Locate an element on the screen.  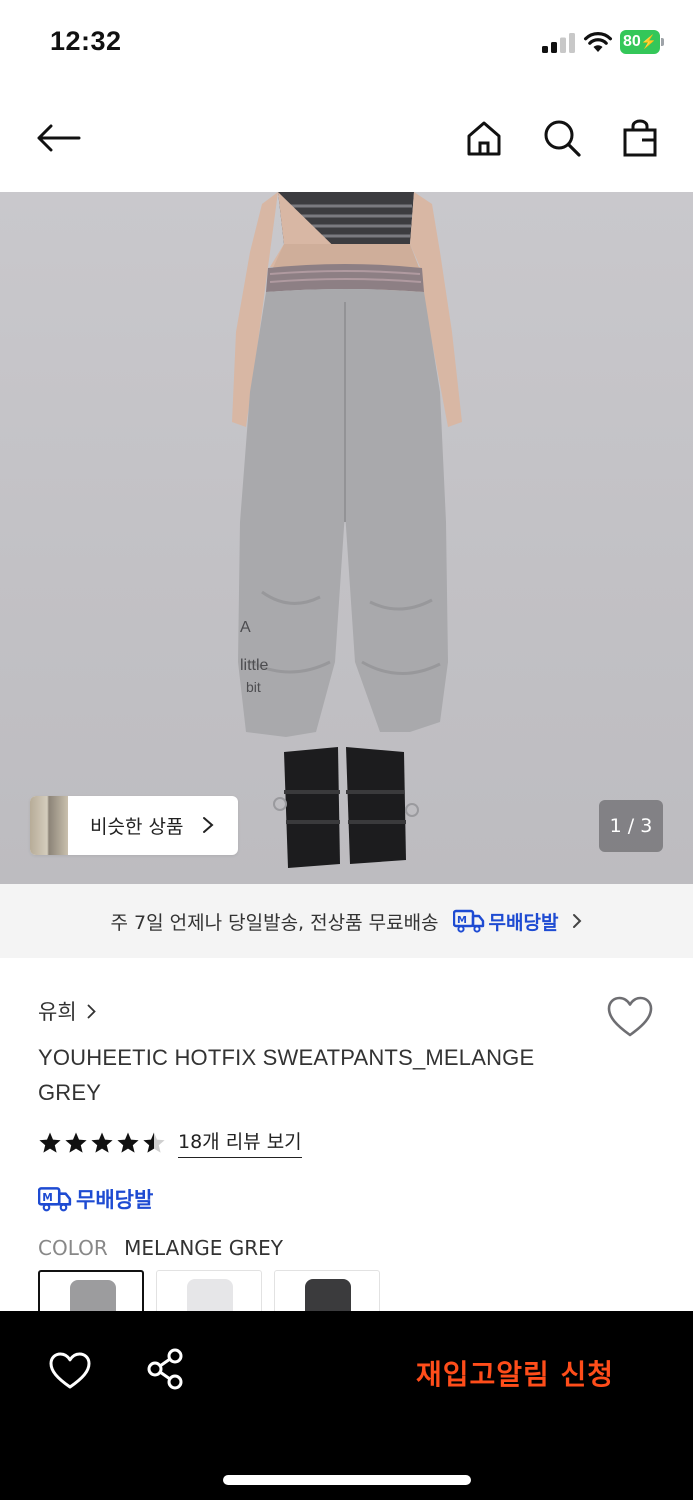
back-button is located at coordinates (58, 138).